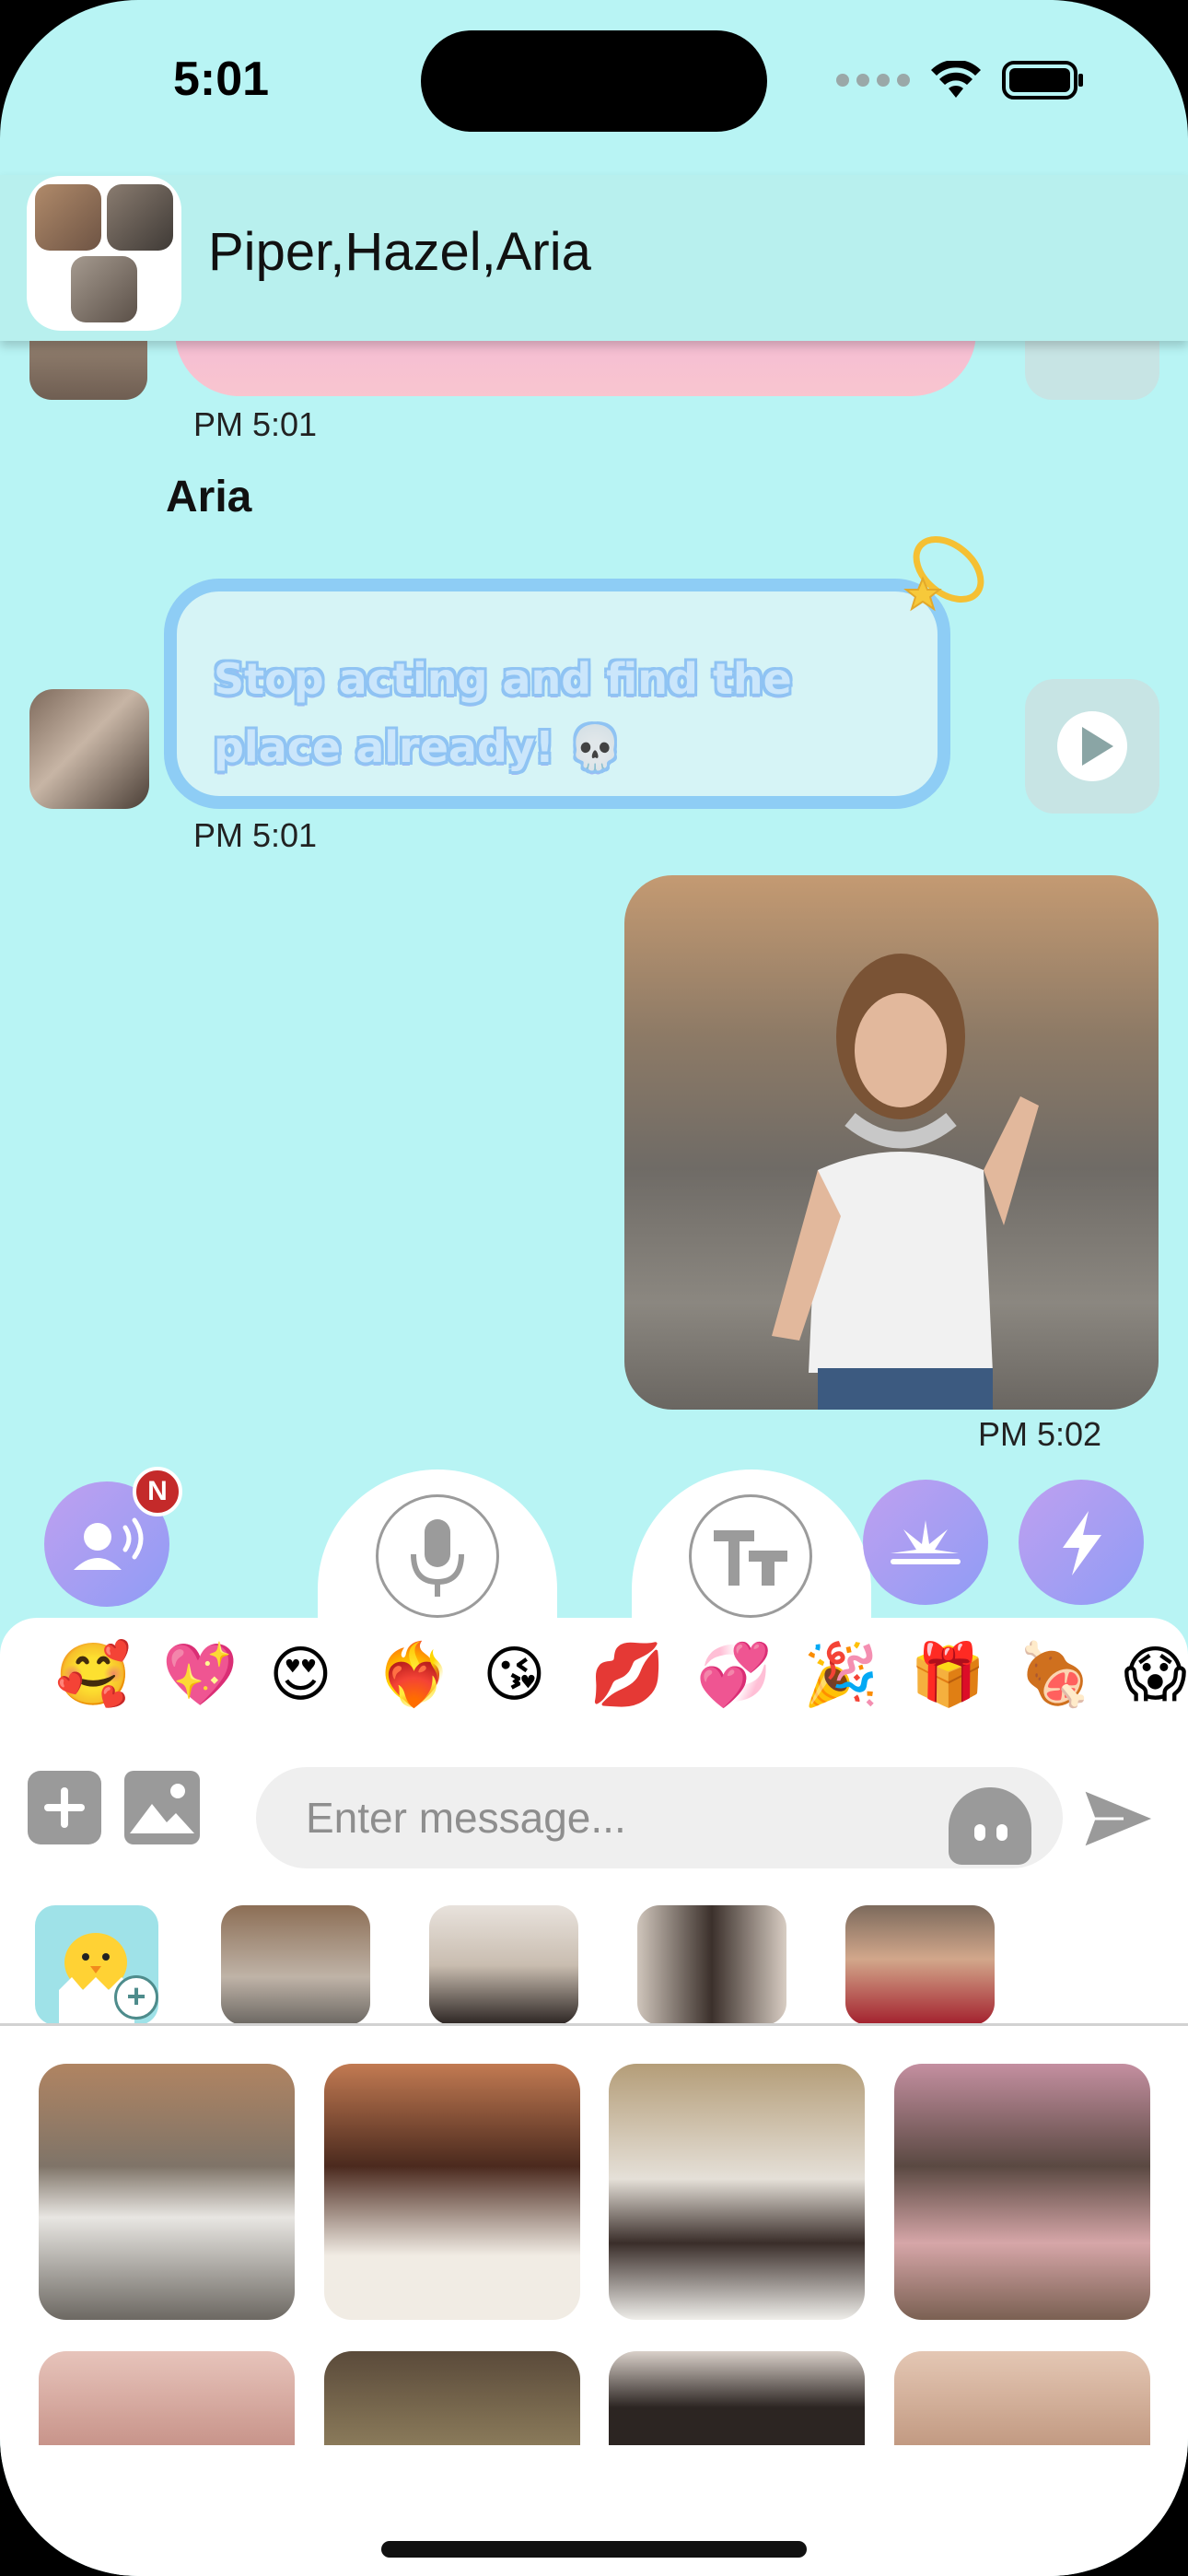  I want to click on send-icon, so click(1119, 1818).